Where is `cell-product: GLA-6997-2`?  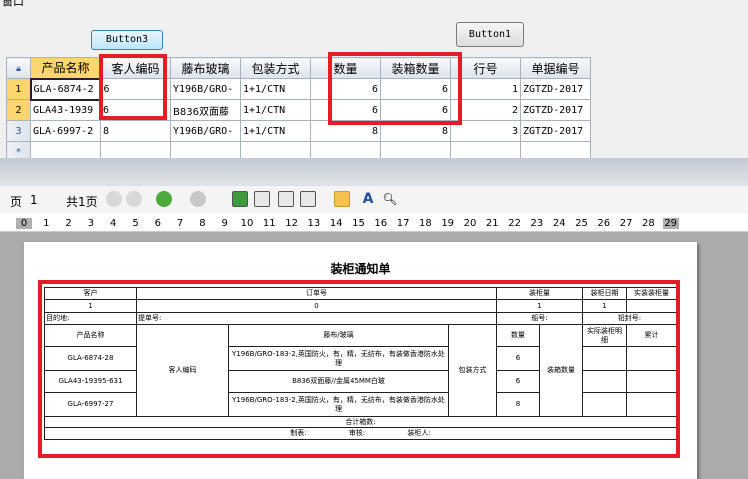
cell-product: GLA-6997-2 is located at coordinates (65, 131).